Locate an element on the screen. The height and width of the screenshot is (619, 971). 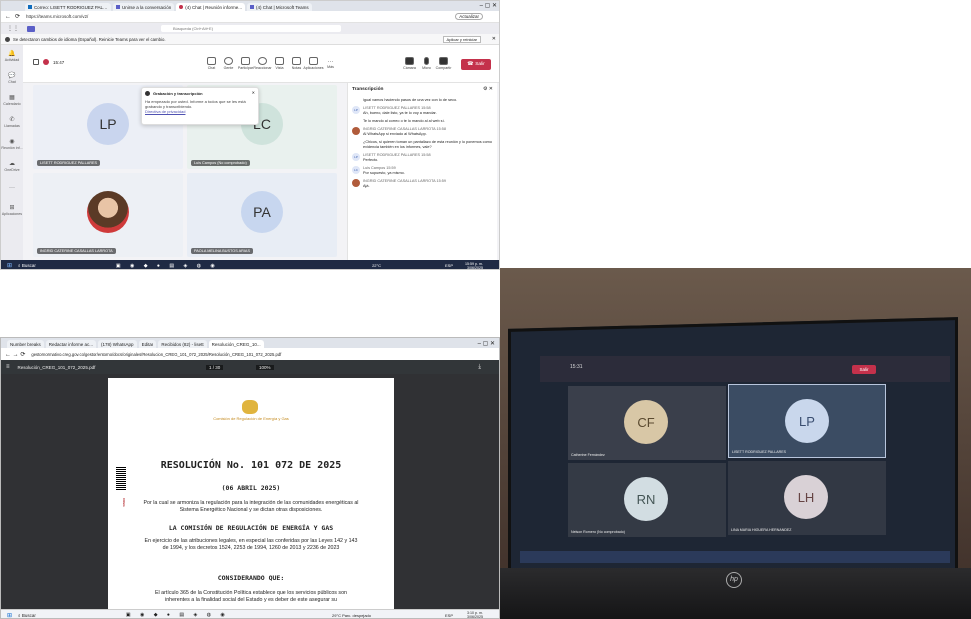
video-tile: INGRID CATERINE CASALLAS LARROTA is located at coordinates (108, 215).